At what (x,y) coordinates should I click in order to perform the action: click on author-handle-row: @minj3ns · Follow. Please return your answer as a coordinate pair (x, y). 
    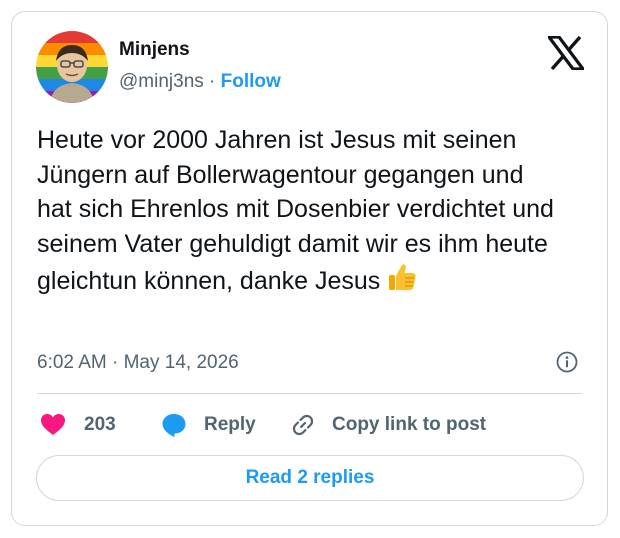
    Looking at the image, I should click on (200, 82).